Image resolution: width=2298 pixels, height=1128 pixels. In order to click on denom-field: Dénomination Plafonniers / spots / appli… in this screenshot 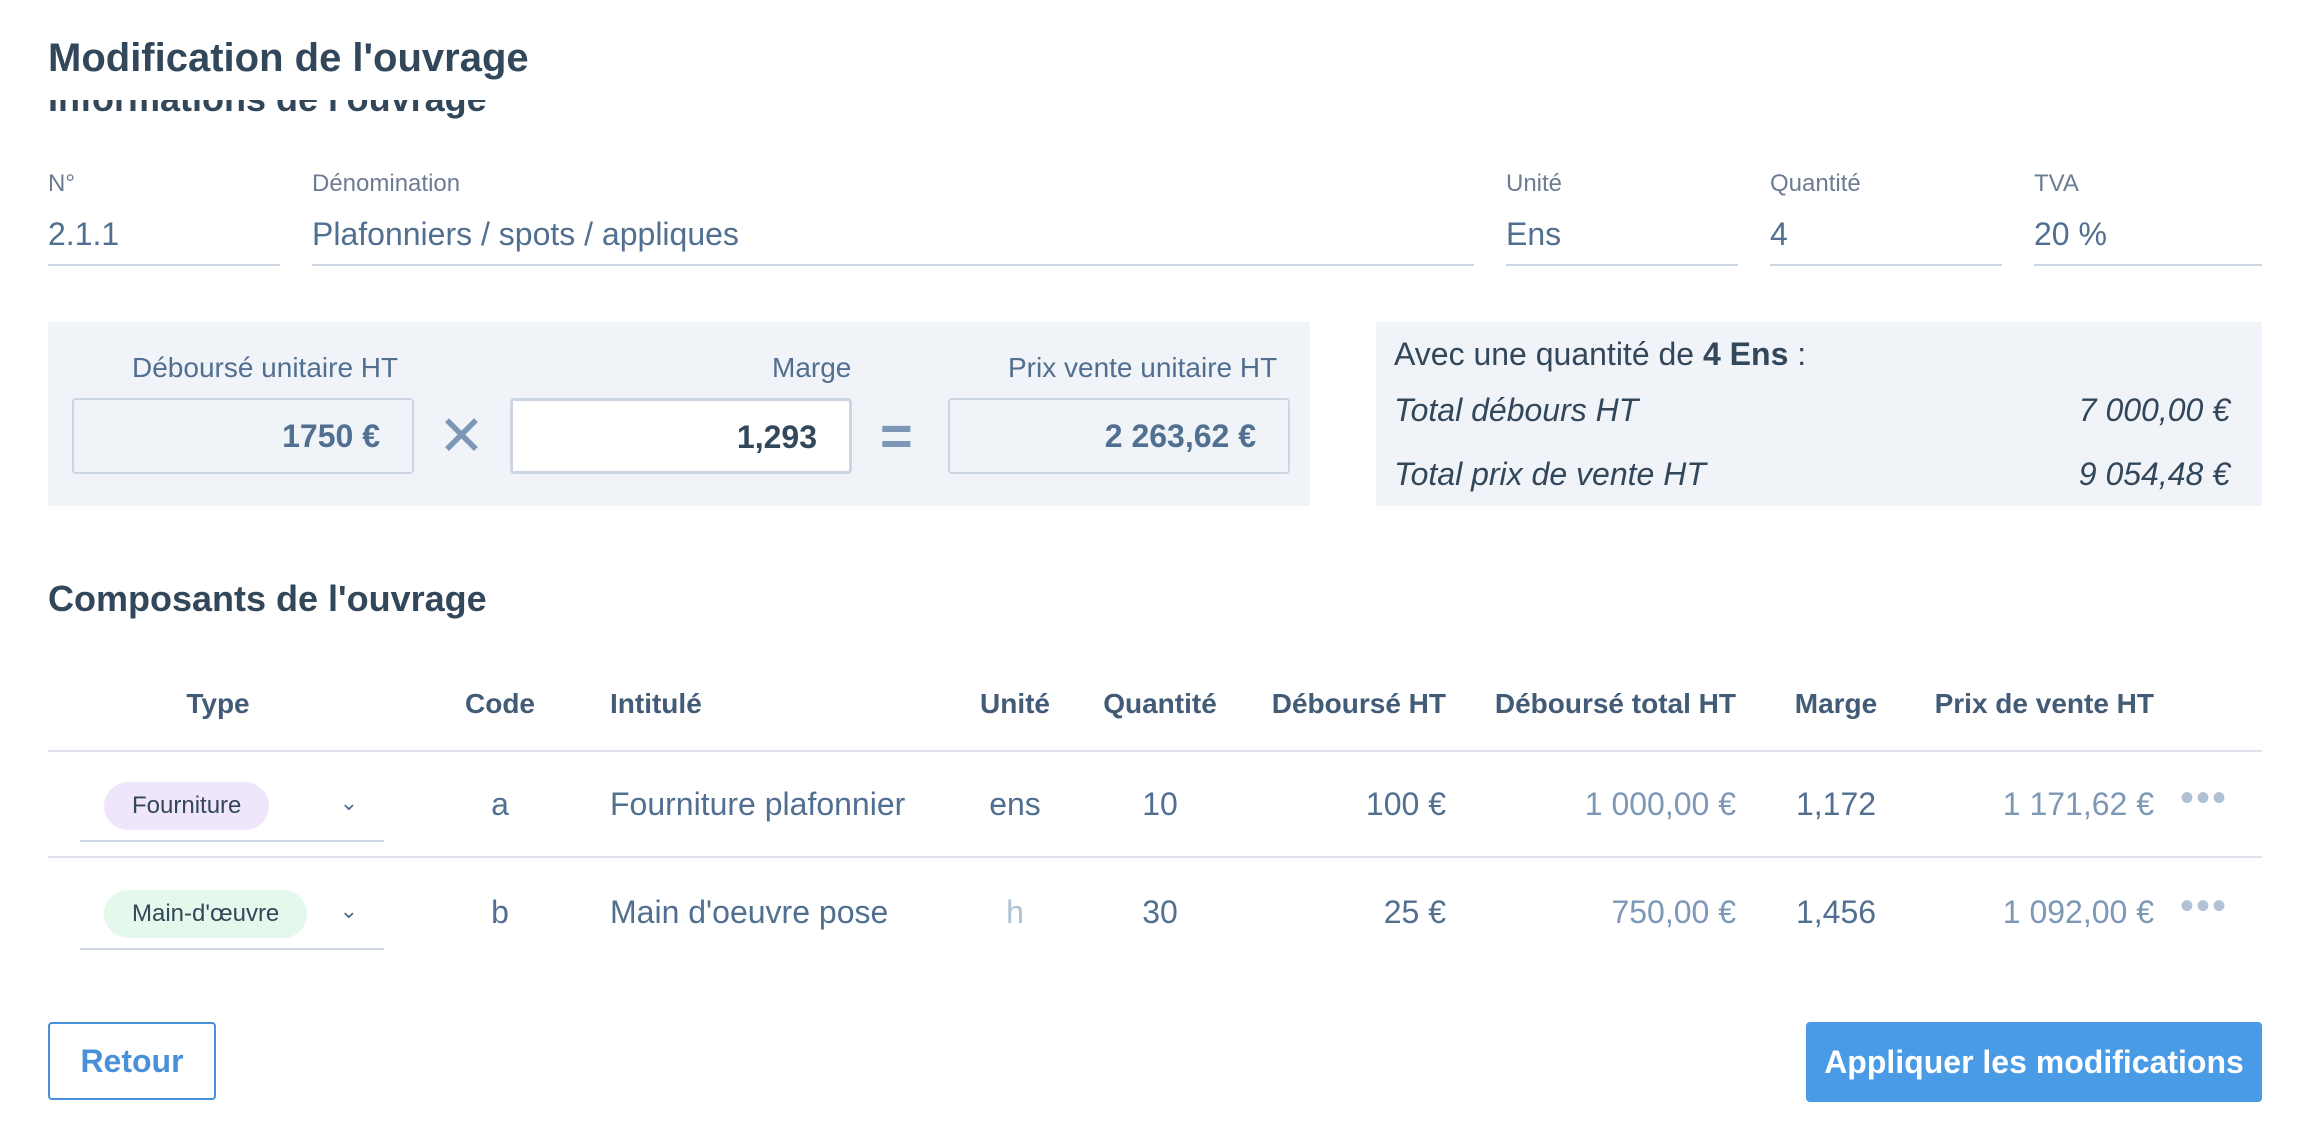, I will do `click(893, 220)`.